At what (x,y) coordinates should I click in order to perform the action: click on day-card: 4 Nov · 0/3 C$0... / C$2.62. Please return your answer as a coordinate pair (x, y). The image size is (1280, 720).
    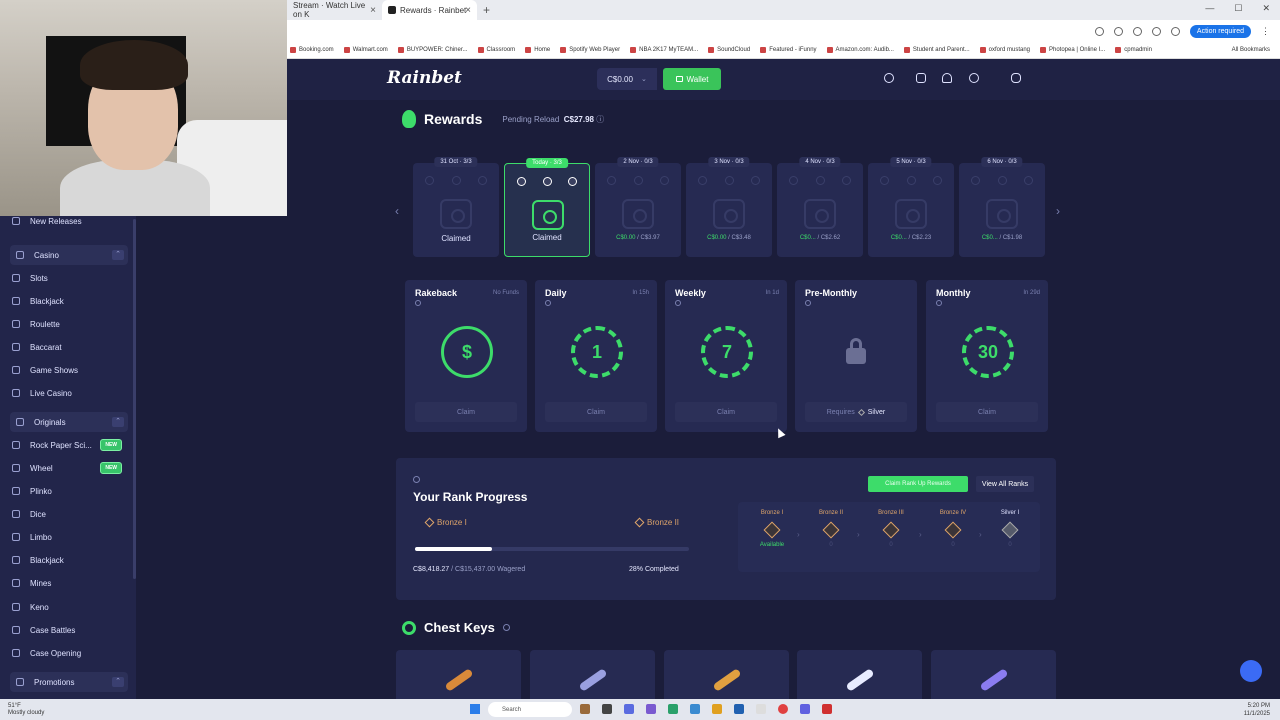
    Looking at the image, I should click on (820, 207).